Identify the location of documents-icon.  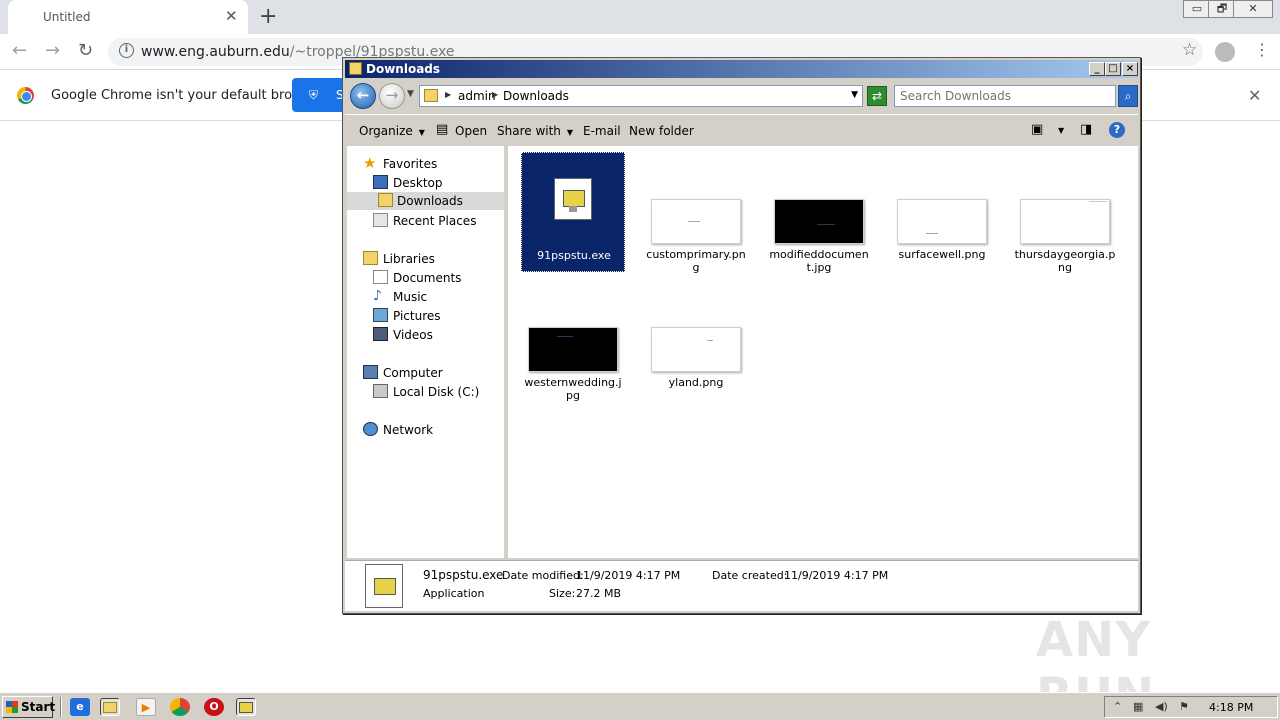
(380, 277).